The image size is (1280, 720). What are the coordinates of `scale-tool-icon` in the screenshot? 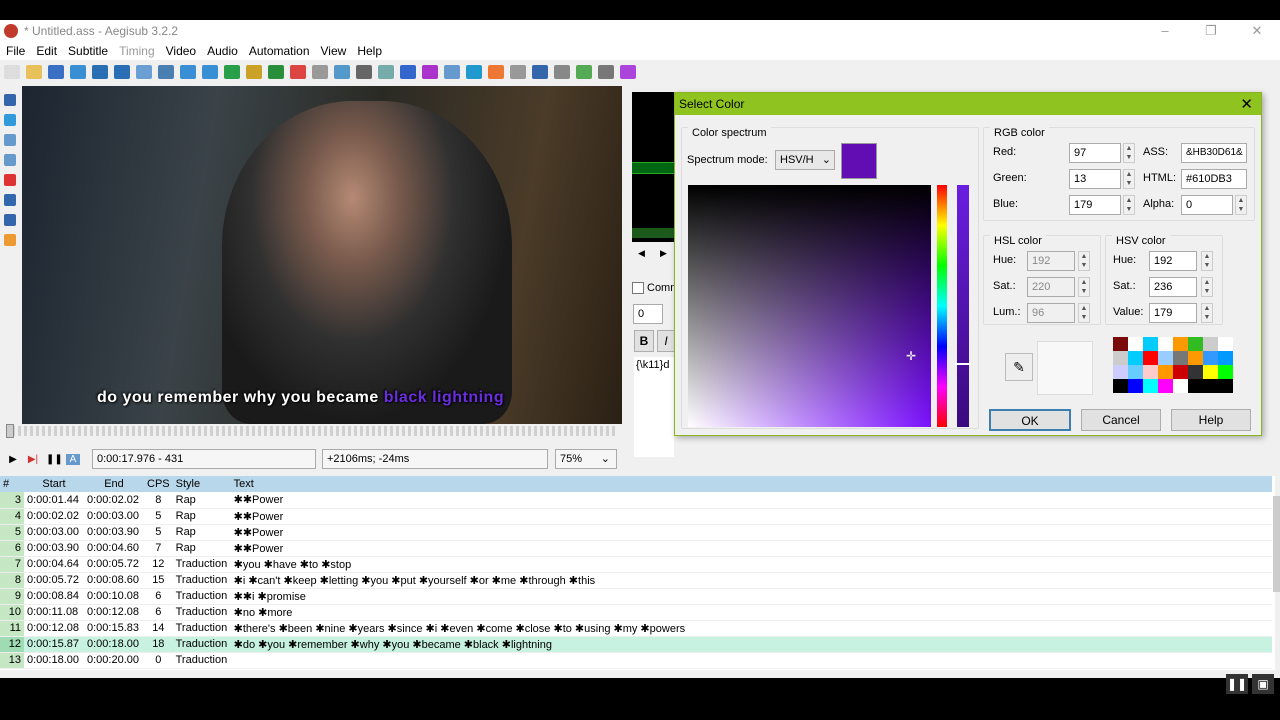 It's located at (10, 180).